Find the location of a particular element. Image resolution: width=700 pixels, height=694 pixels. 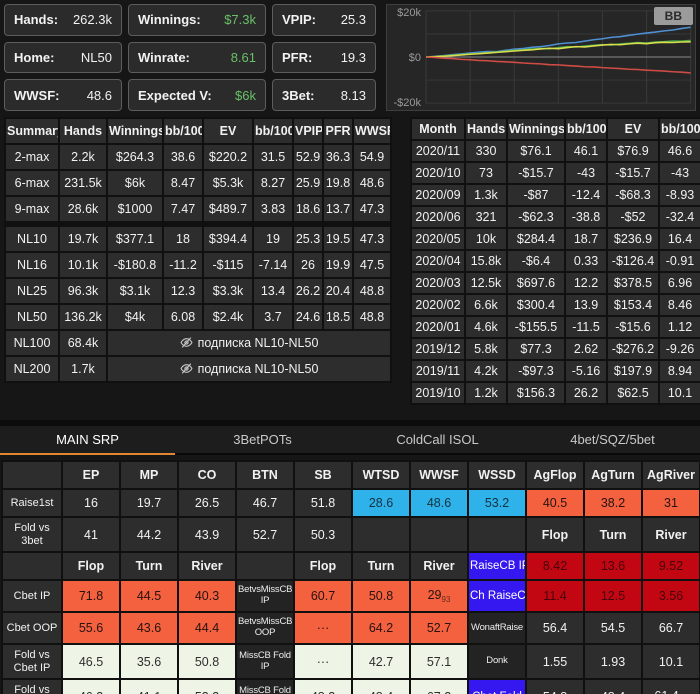

table-cell: 330 is located at coordinates (486, 151).